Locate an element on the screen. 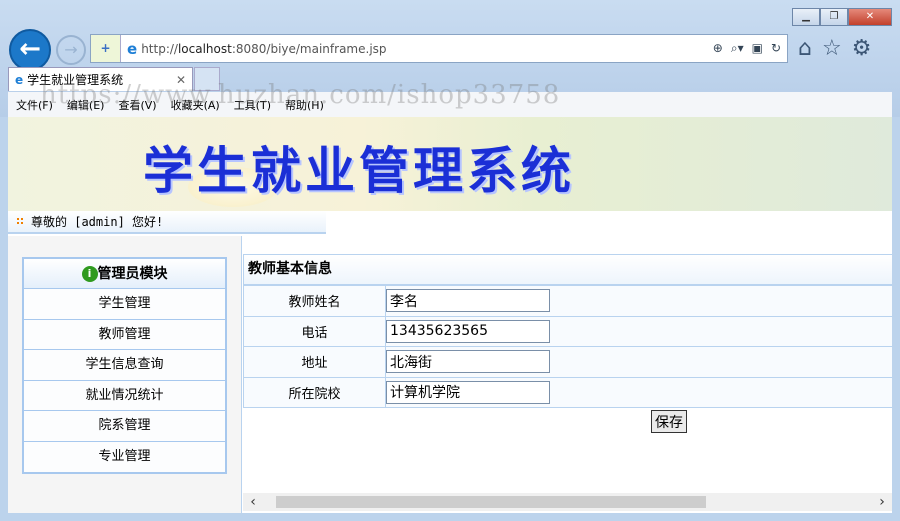 This screenshot has width=900, height=521. browser-tab: e 学生就业管理系统 ✕ is located at coordinates (100, 79).